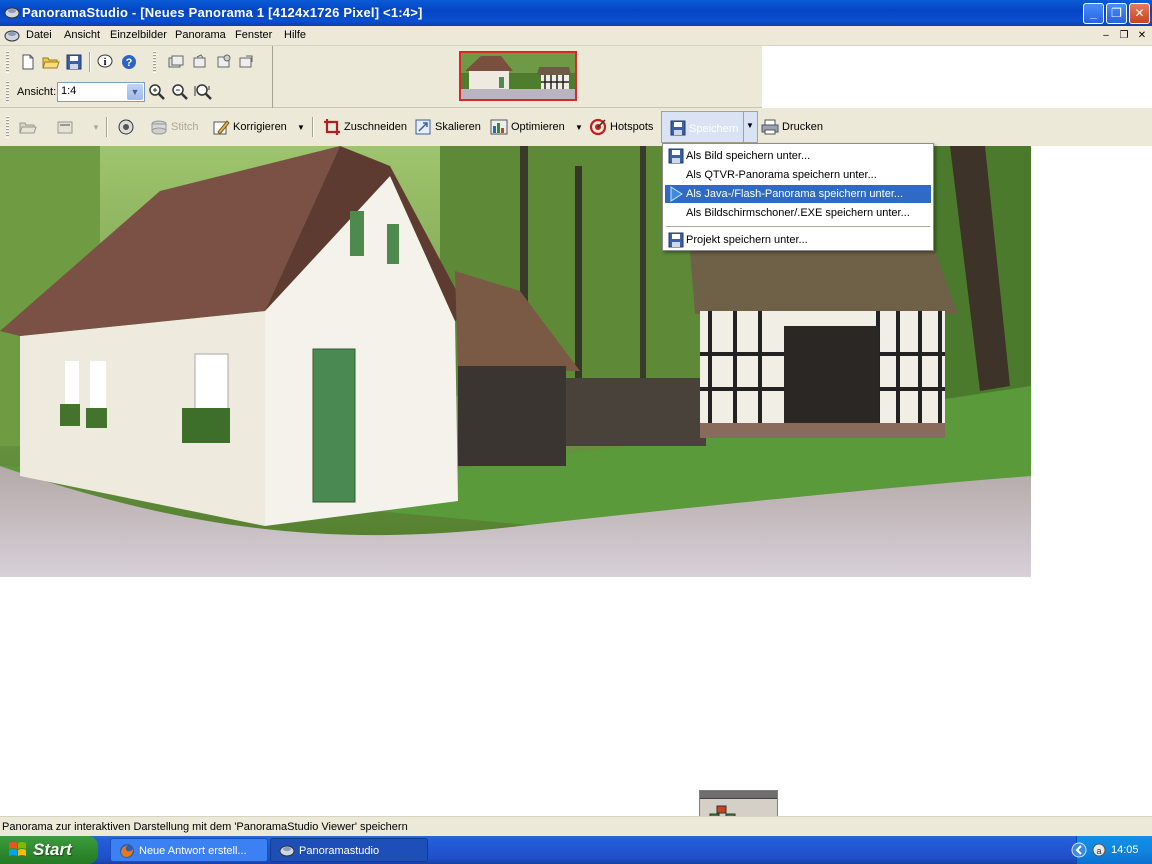  Describe the element at coordinates (798, 226) in the screenshot. I see `menu-separator` at that location.